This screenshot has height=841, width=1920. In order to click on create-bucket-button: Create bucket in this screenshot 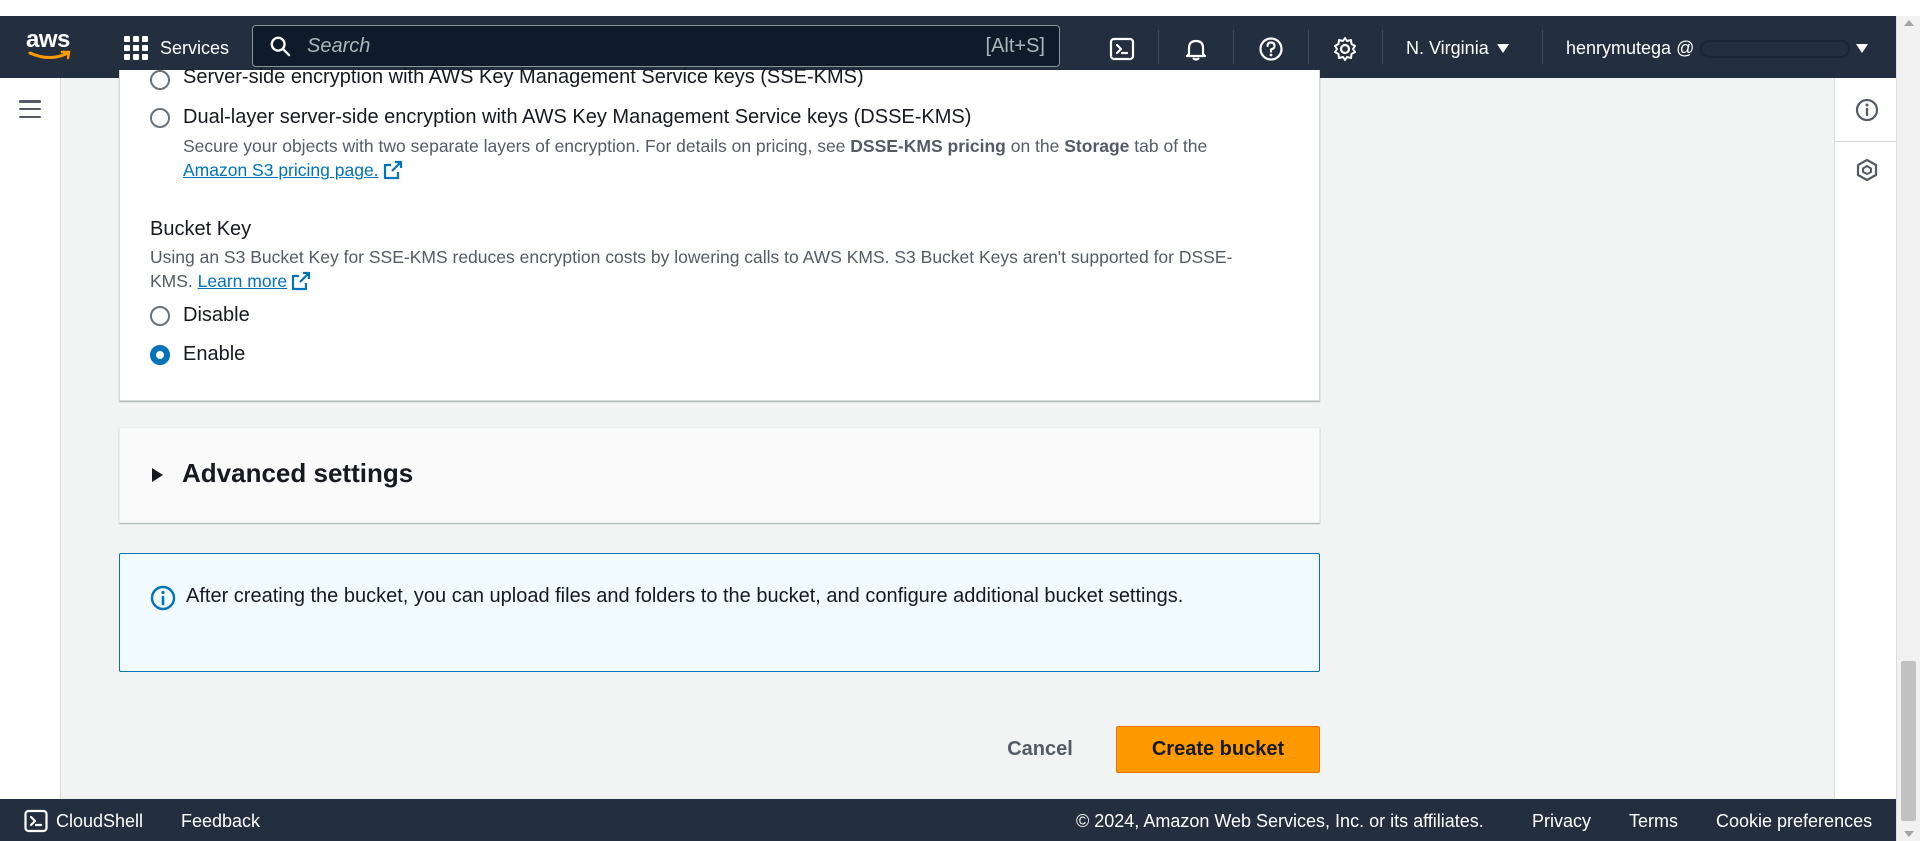, I will do `click(1218, 749)`.